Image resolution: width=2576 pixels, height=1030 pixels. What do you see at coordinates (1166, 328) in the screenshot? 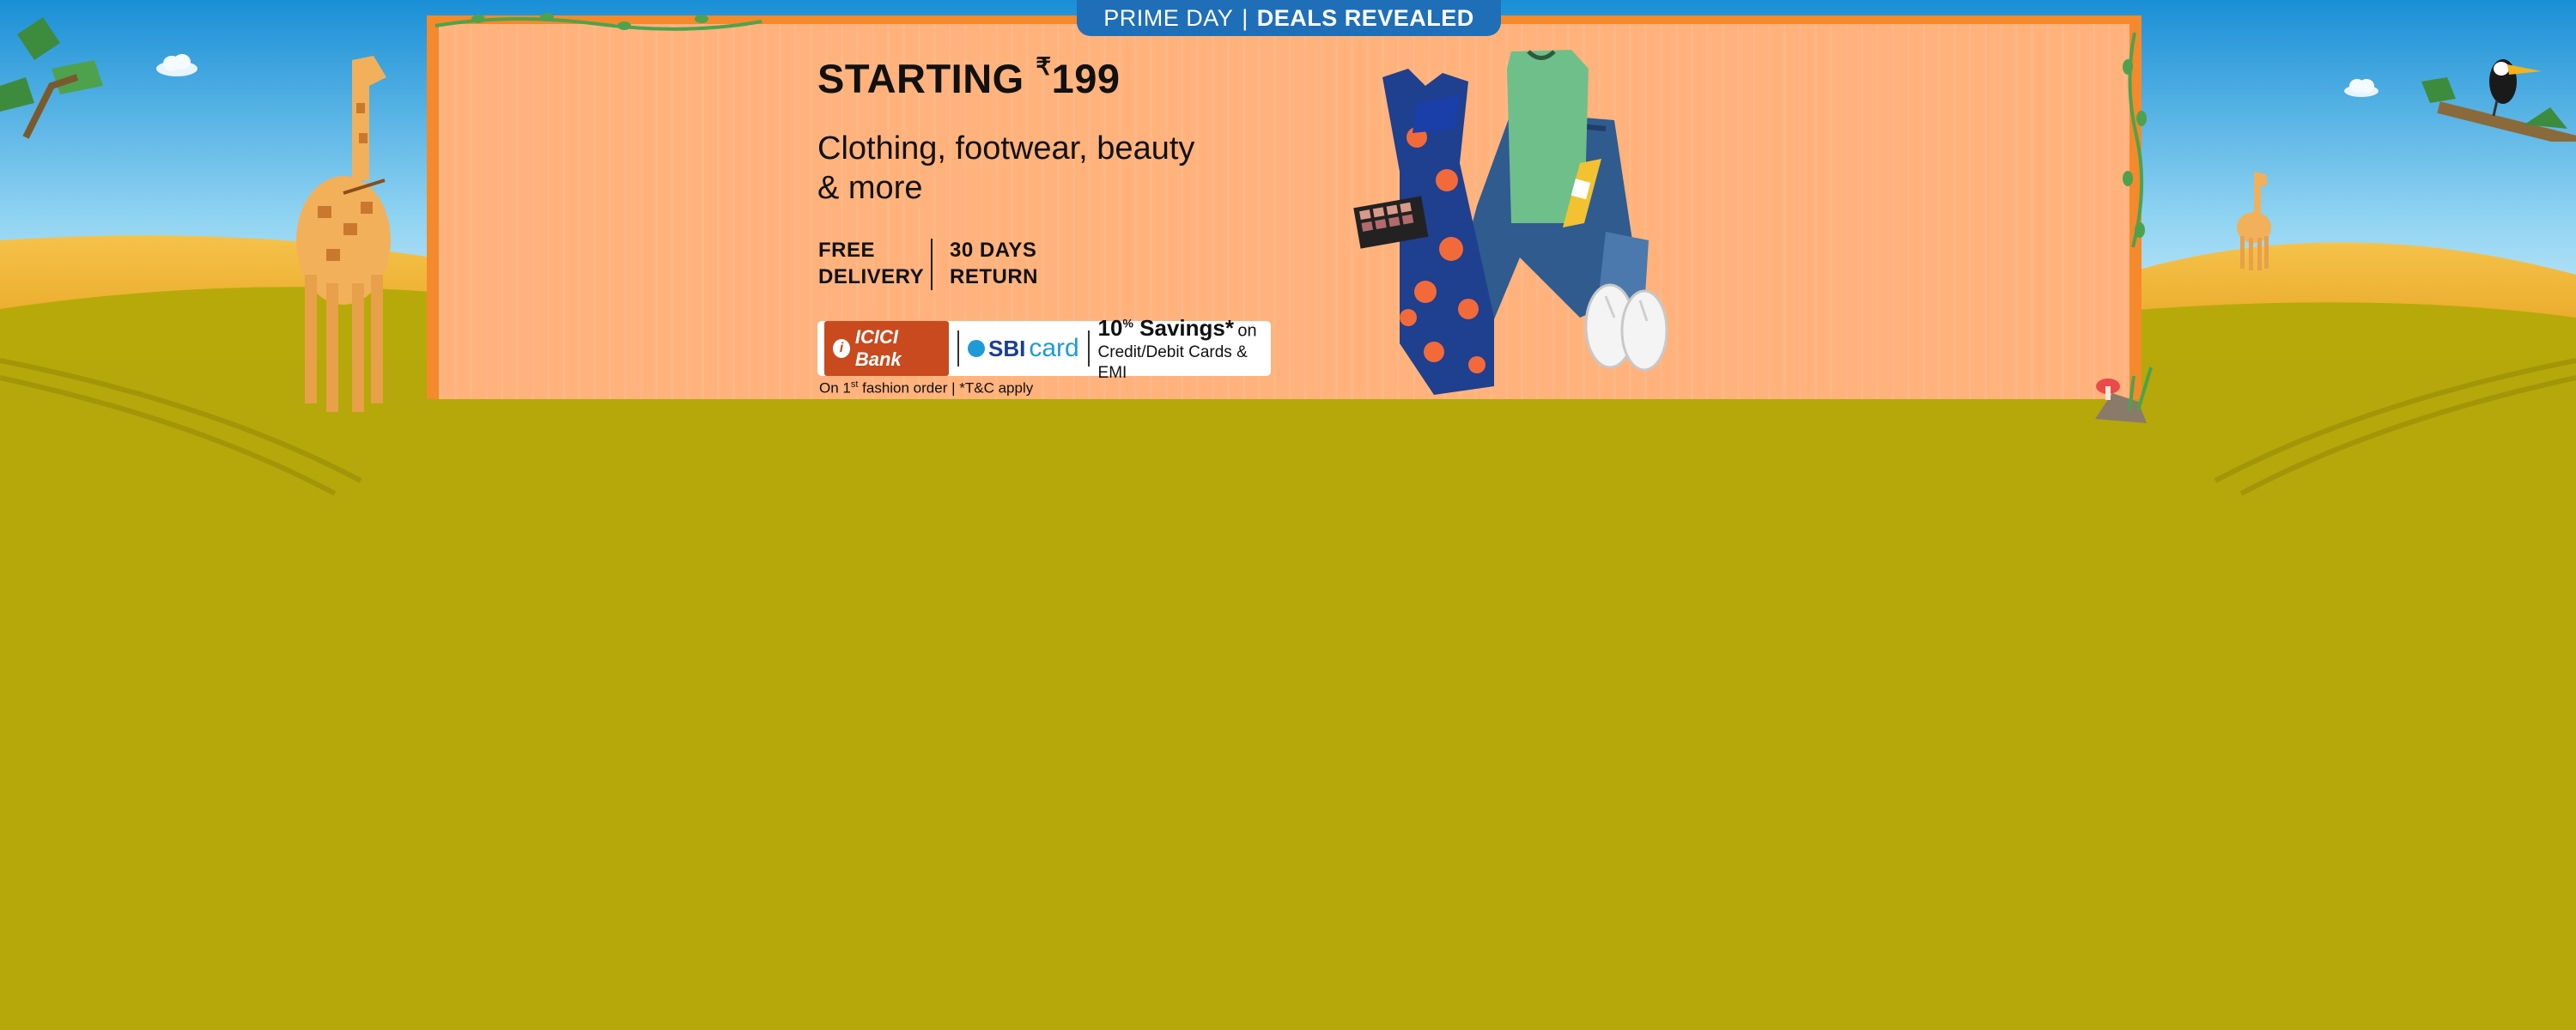
I see `savings-pct: 10% Savings*` at bounding box center [1166, 328].